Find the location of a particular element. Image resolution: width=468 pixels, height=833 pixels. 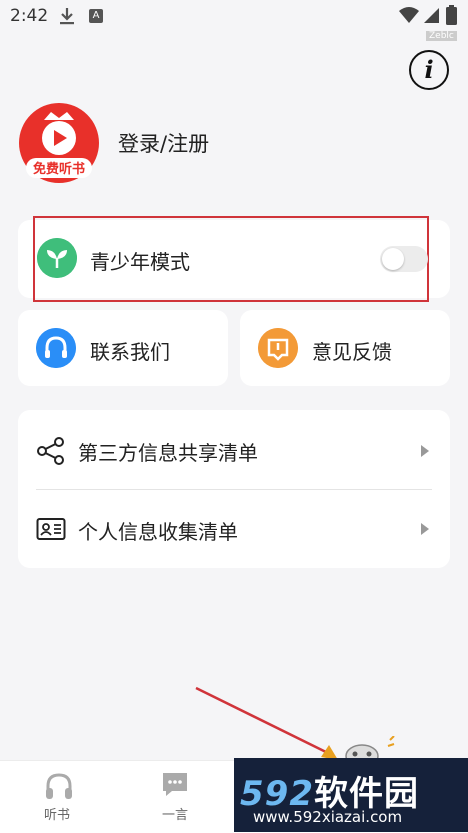

watermark-url: www.592xiazai.com is located at coordinates (328, 817).